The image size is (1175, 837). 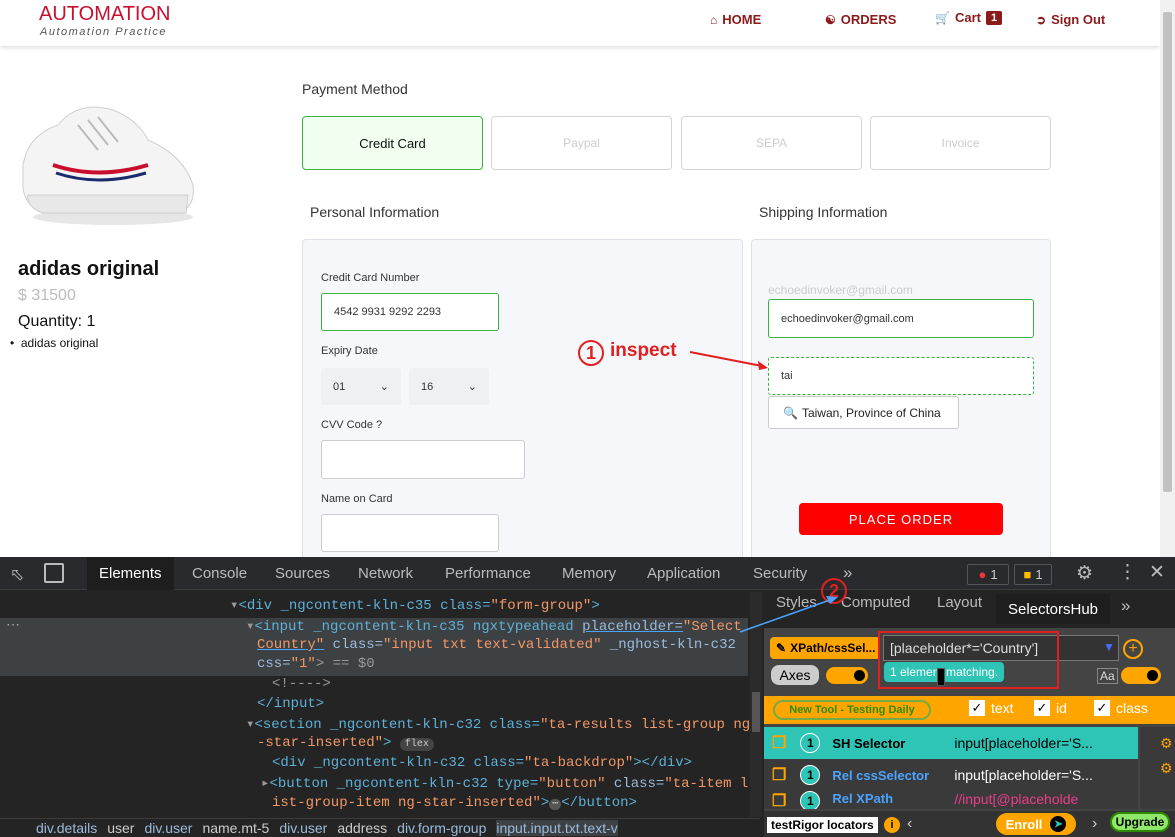 What do you see at coordinates (1109, 647) in the screenshot?
I see `chevron-down-icon: ▼` at bounding box center [1109, 647].